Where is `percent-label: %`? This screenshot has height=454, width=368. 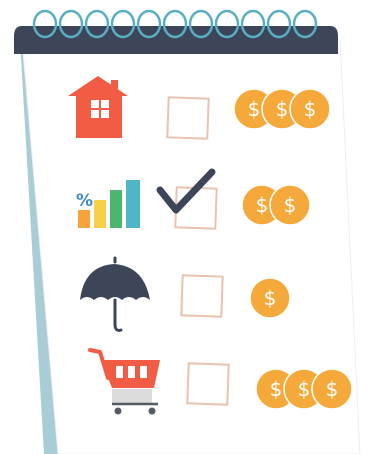
percent-label: % is located at coordinates (84, 201).